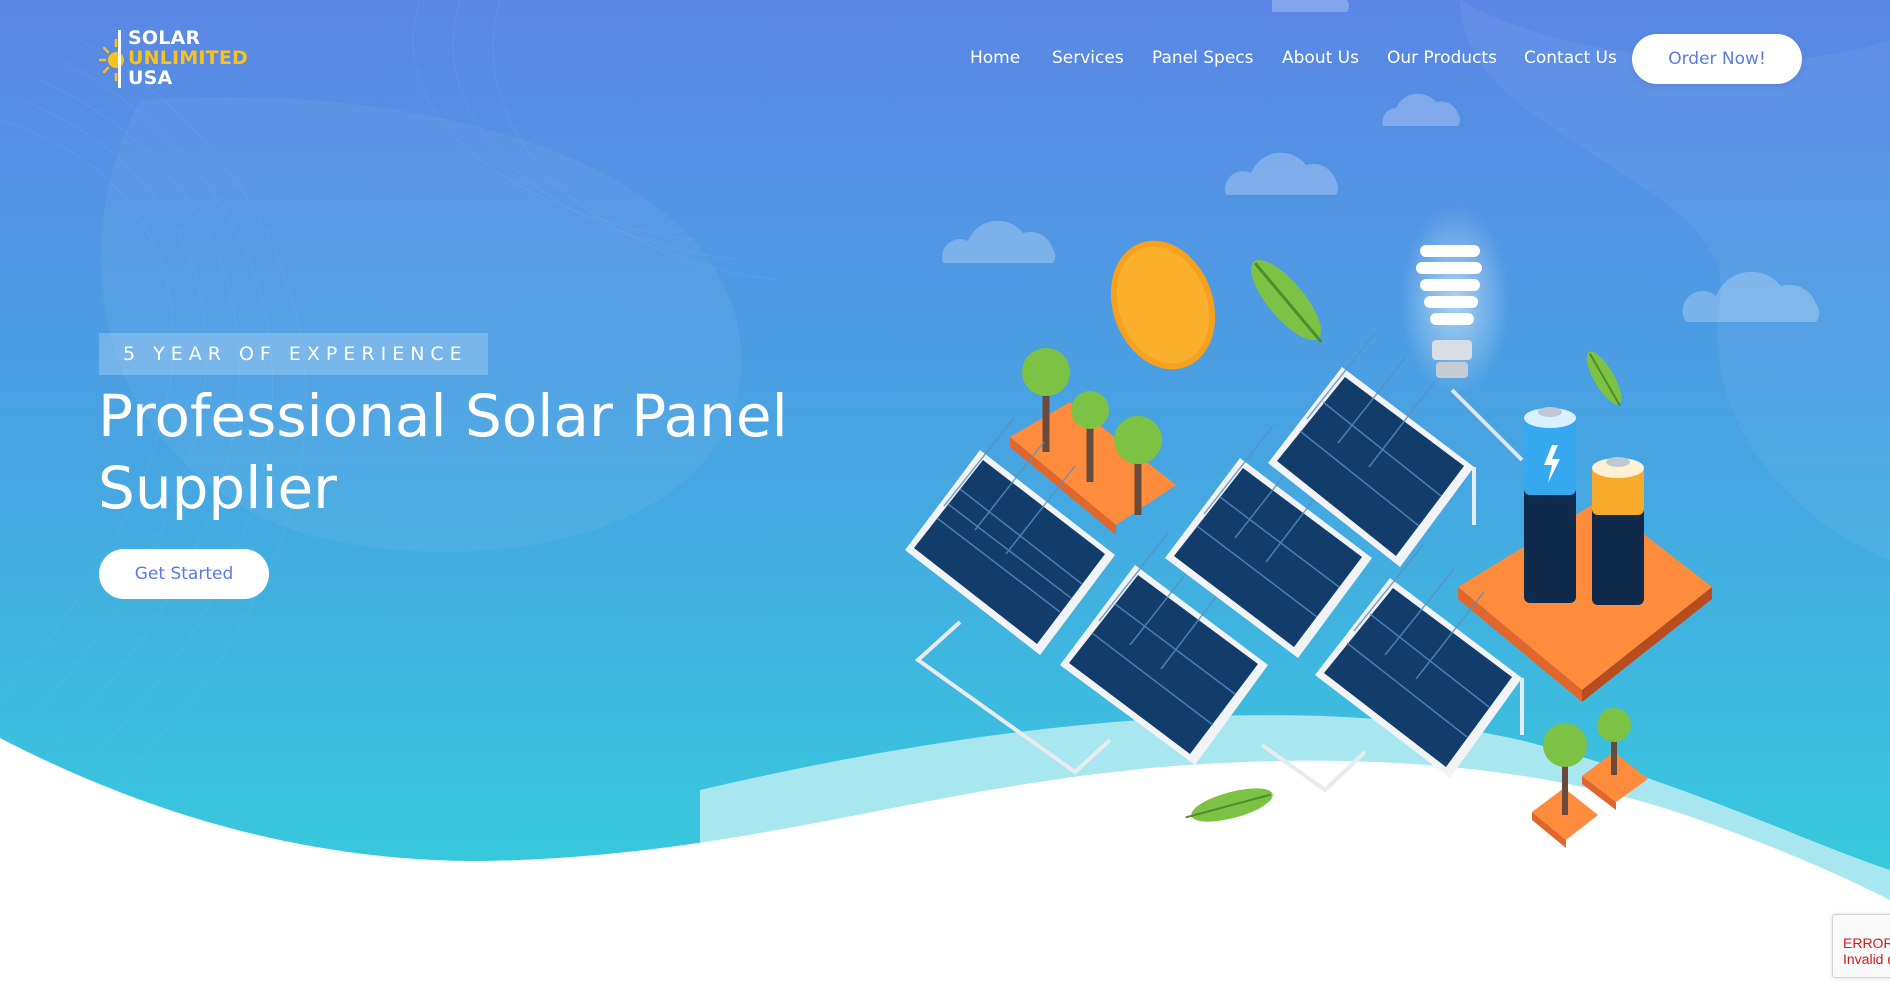  Describe the element at coordinates (995, 58) in the screenshot. I see `nav-item-home: Home` at that location.